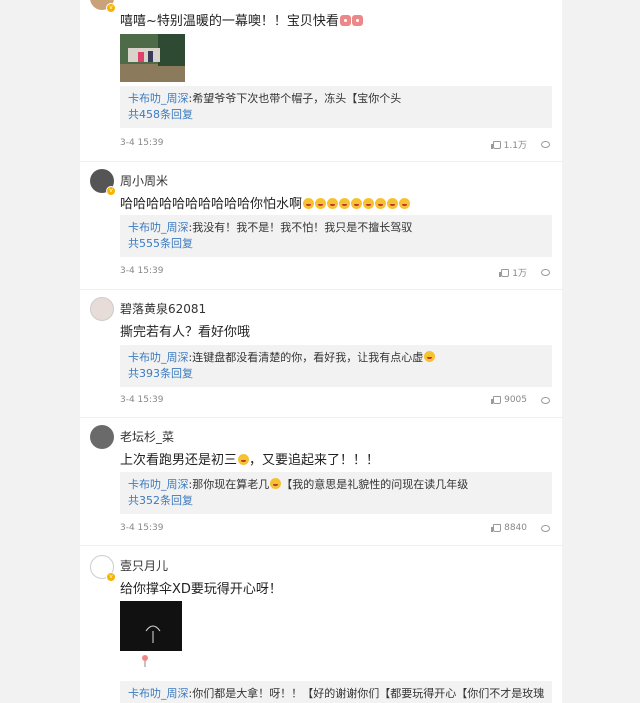  Describe the element at coordinates (147, 436) in the screenshot. I see `username: 老坛杉_菜` at that location.